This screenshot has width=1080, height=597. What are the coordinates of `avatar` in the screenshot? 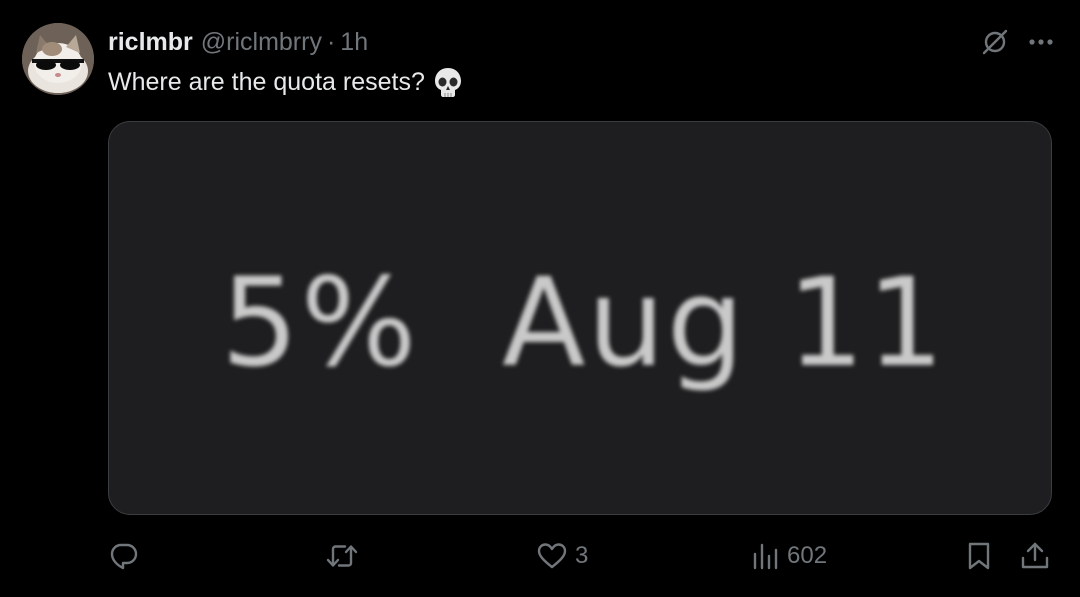 It's located at (58, 59).